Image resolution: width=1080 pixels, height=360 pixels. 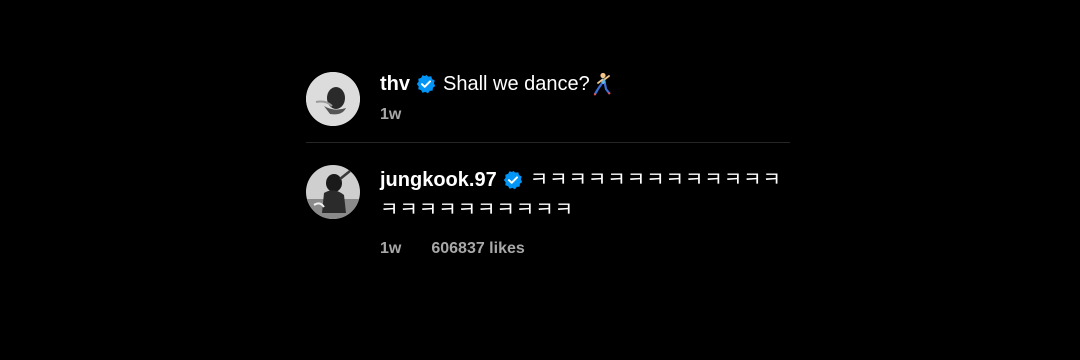 What do you see at coordinates (390, 115) in the screenshot?
I see `caption-timestamp: 1w` at bounding box center [390, 115].